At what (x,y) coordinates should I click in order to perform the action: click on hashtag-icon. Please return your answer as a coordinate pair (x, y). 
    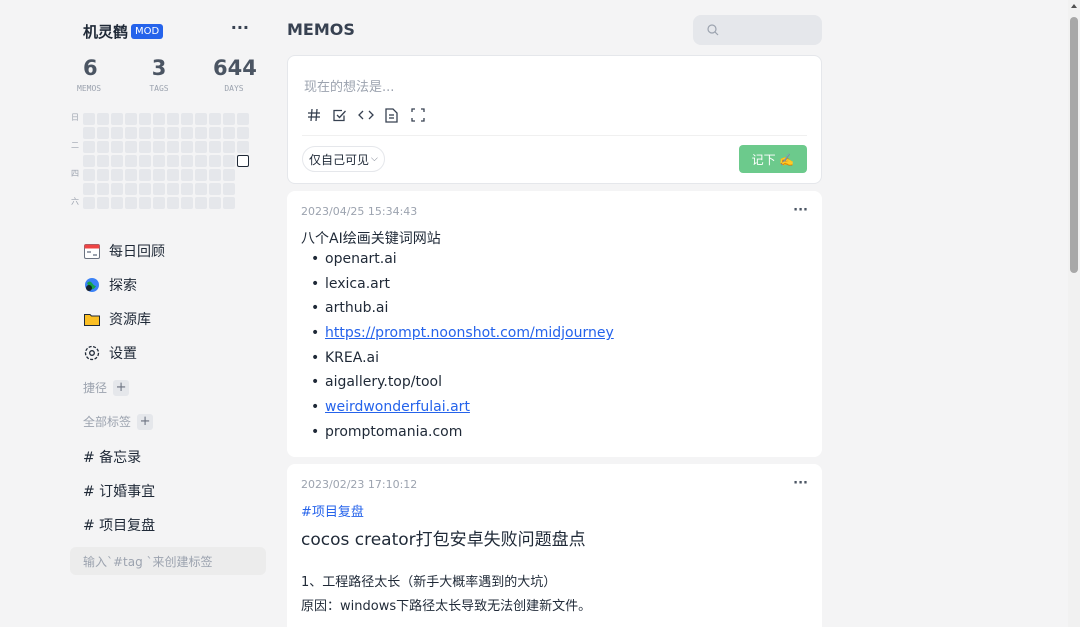
    Looking at the image, I should click on (313, 115).